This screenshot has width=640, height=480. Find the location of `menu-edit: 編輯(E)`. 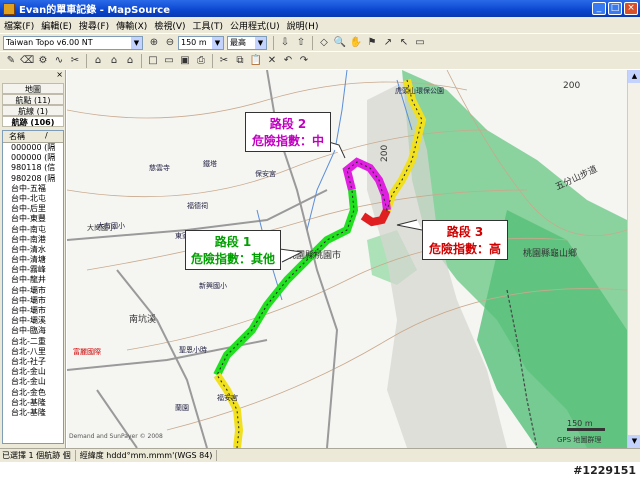

menu-edit: 編輯(E) is located at coordinates (56, 25).